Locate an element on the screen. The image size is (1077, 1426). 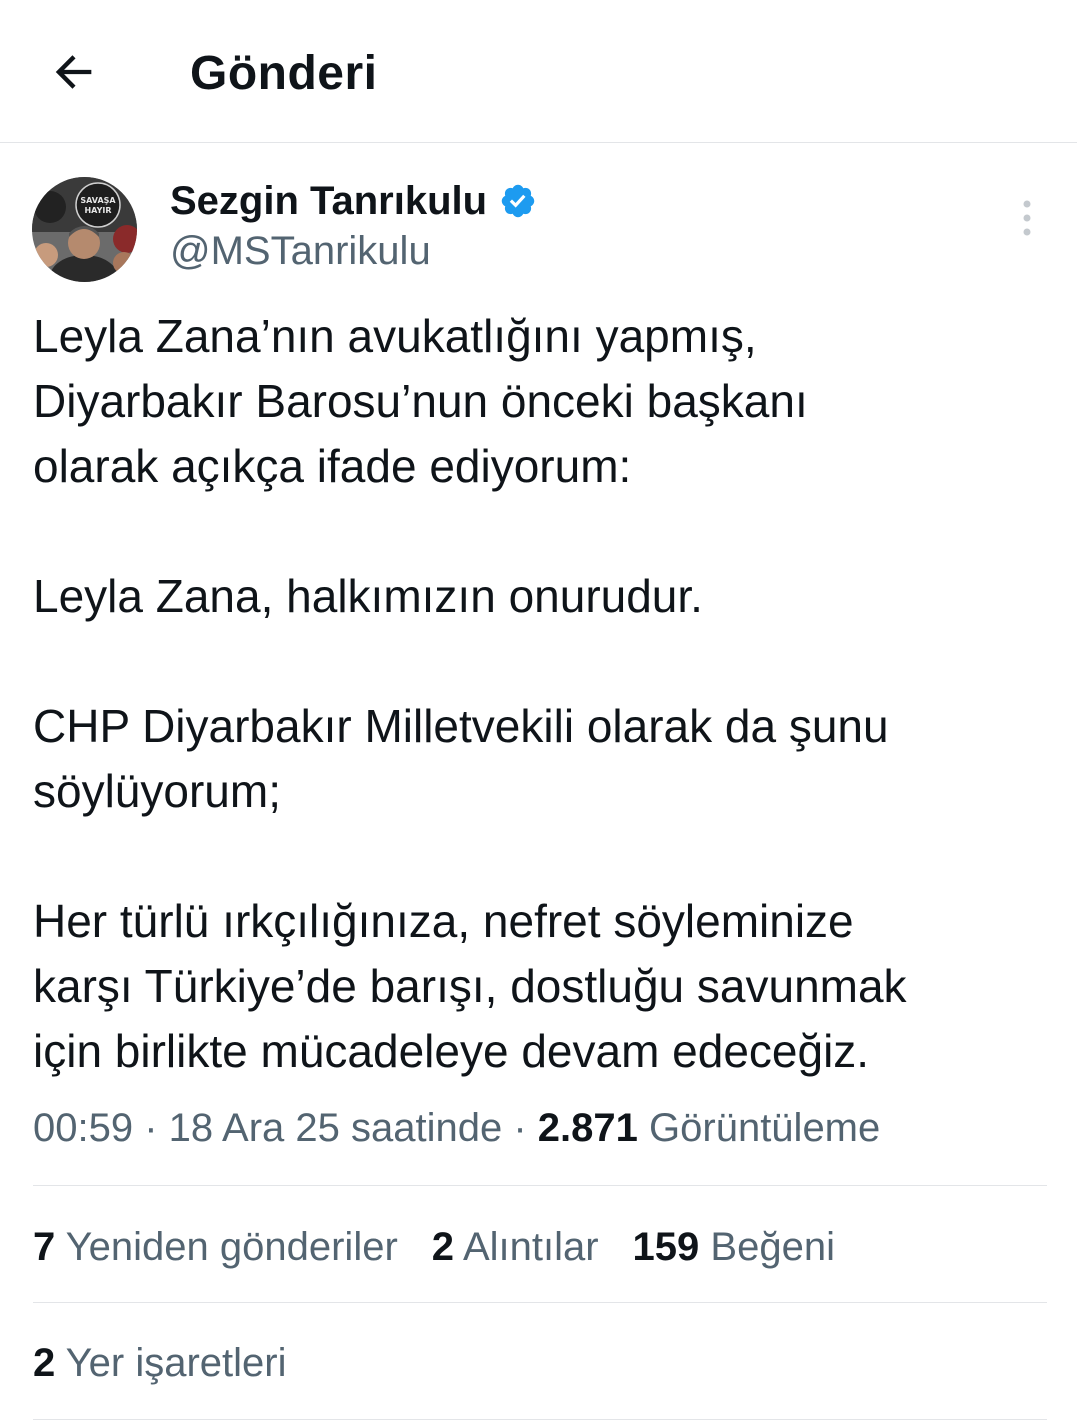
reposts-count: 7 is located at coordinates (44, 1247).